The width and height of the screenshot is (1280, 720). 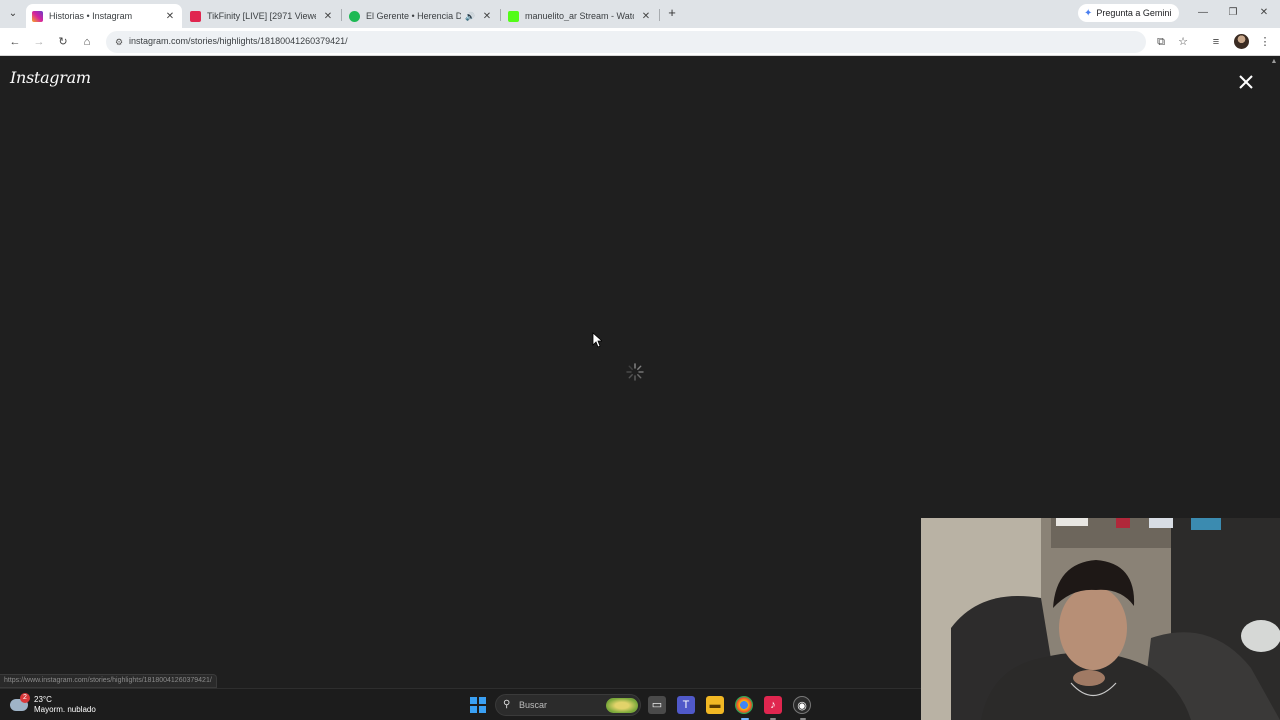 What do you see at coordinates (802, 705) in the screenshot?
I see `obs-icon: ◉` at bounding box center [802, 705].